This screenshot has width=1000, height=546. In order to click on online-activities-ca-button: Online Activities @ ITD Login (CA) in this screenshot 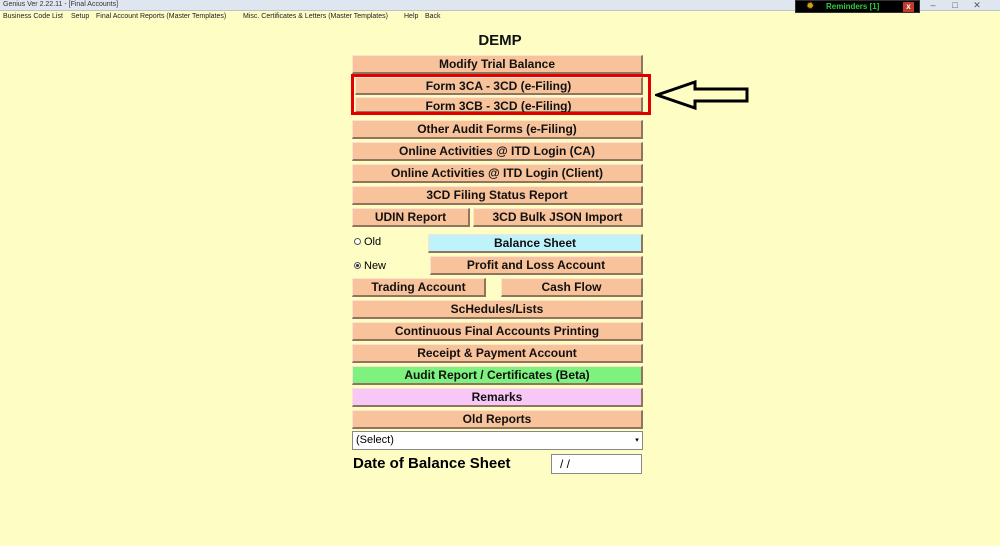, I will do `click(497, 151)`.